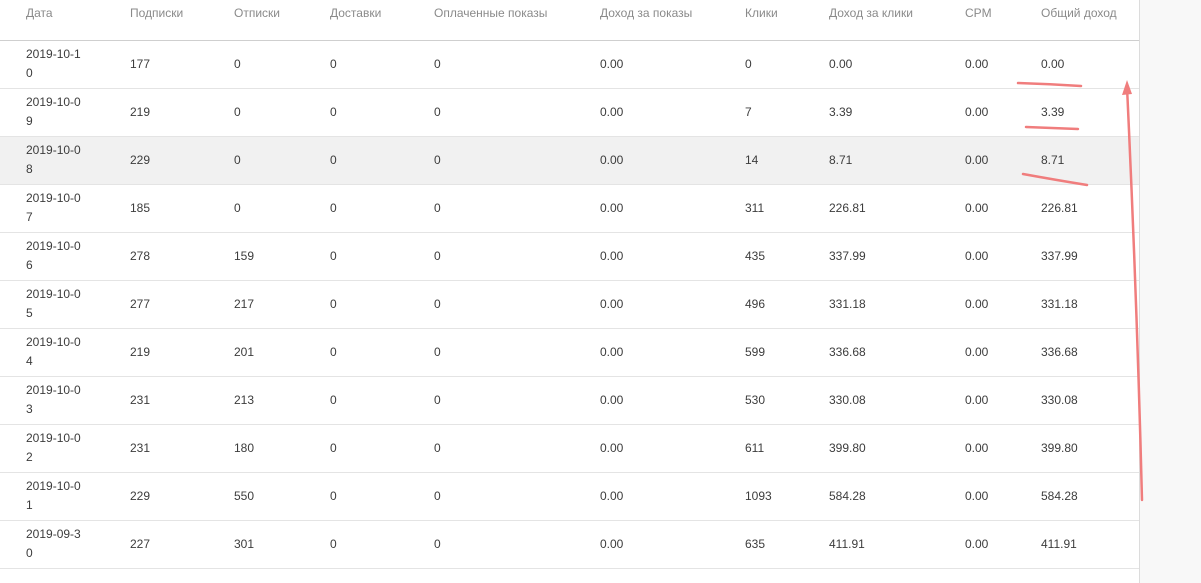  I want to click on column-header-cpm: CPM, so click(1003, 20).